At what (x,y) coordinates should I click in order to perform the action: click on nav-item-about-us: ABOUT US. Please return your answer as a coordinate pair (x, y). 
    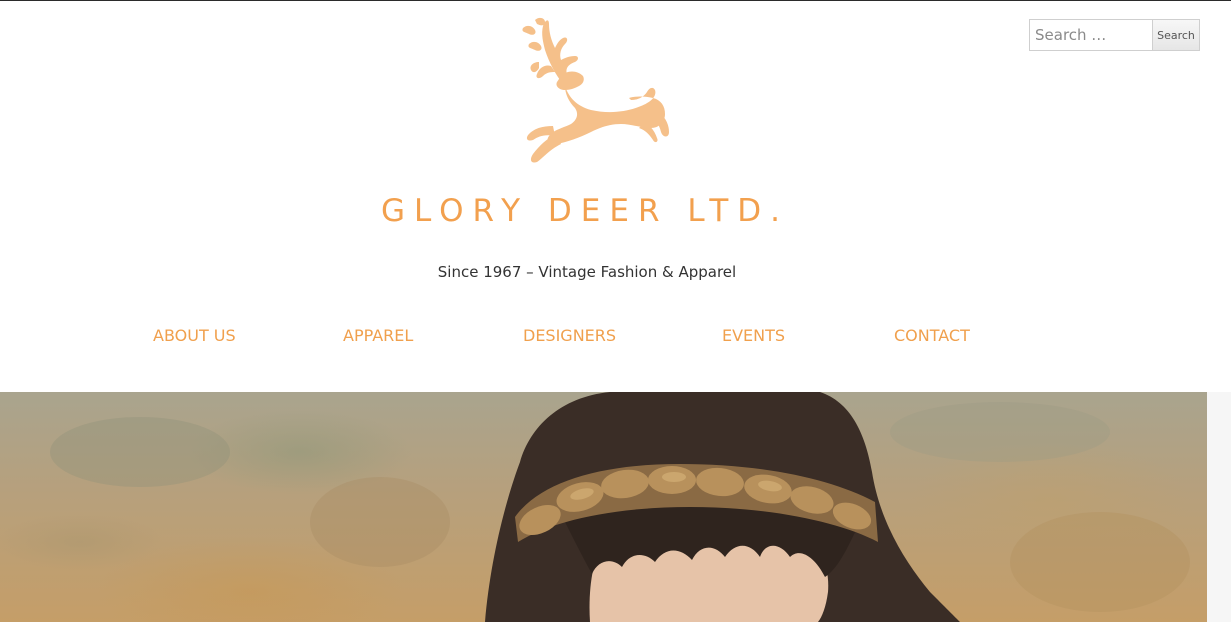
    Looking at the image, I should click on (194, 335).